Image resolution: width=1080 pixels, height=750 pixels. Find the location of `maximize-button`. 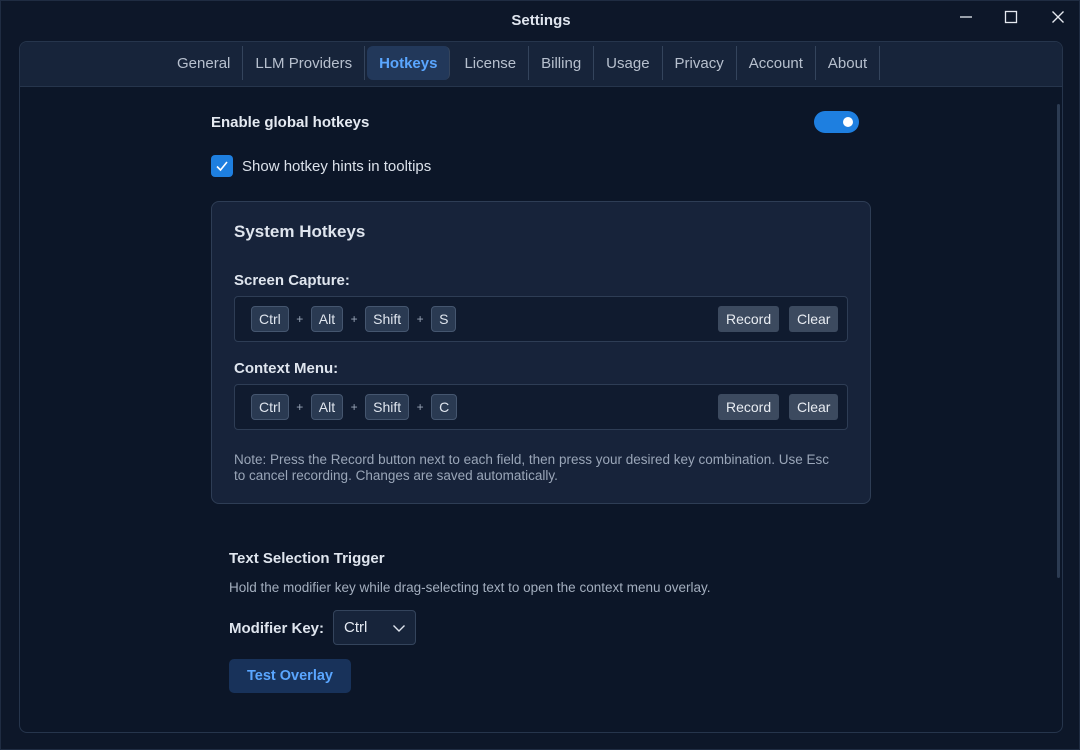

maximize-button is located at coordinates (1011, 17).